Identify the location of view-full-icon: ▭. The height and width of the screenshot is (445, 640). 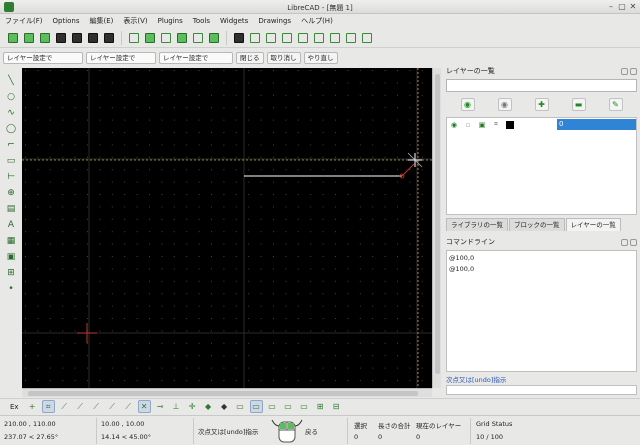
(304, 406).